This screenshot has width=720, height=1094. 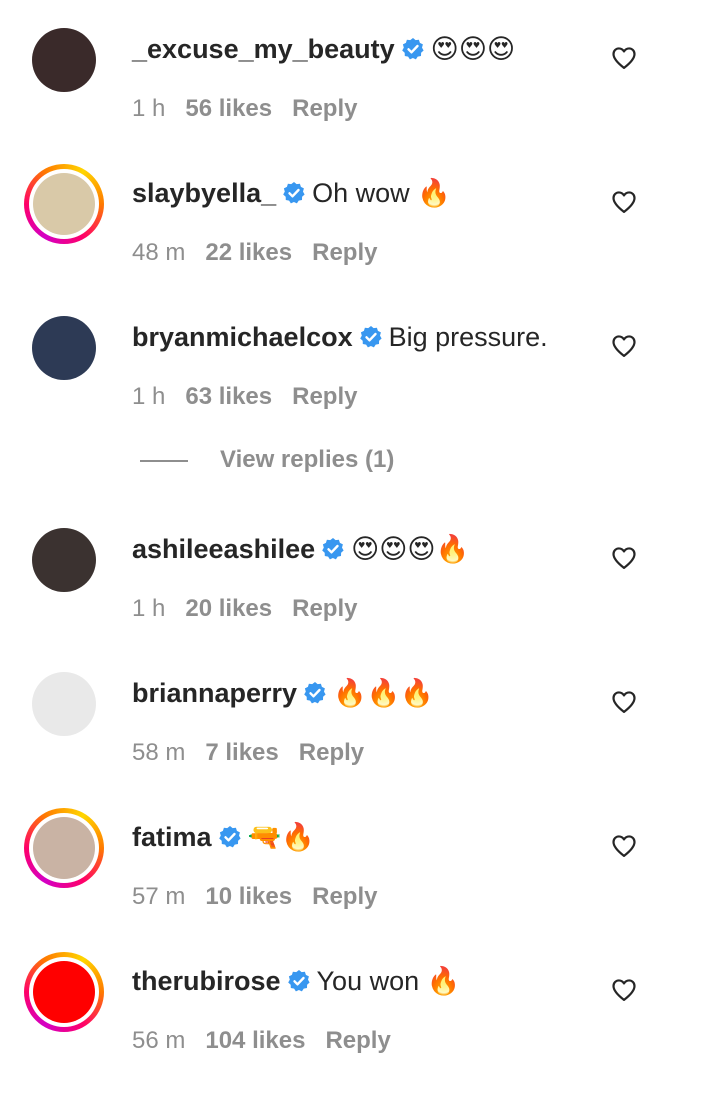 I want to click on comment-meta: 1 h 20 likes Reply, so click(x=254, y=609).